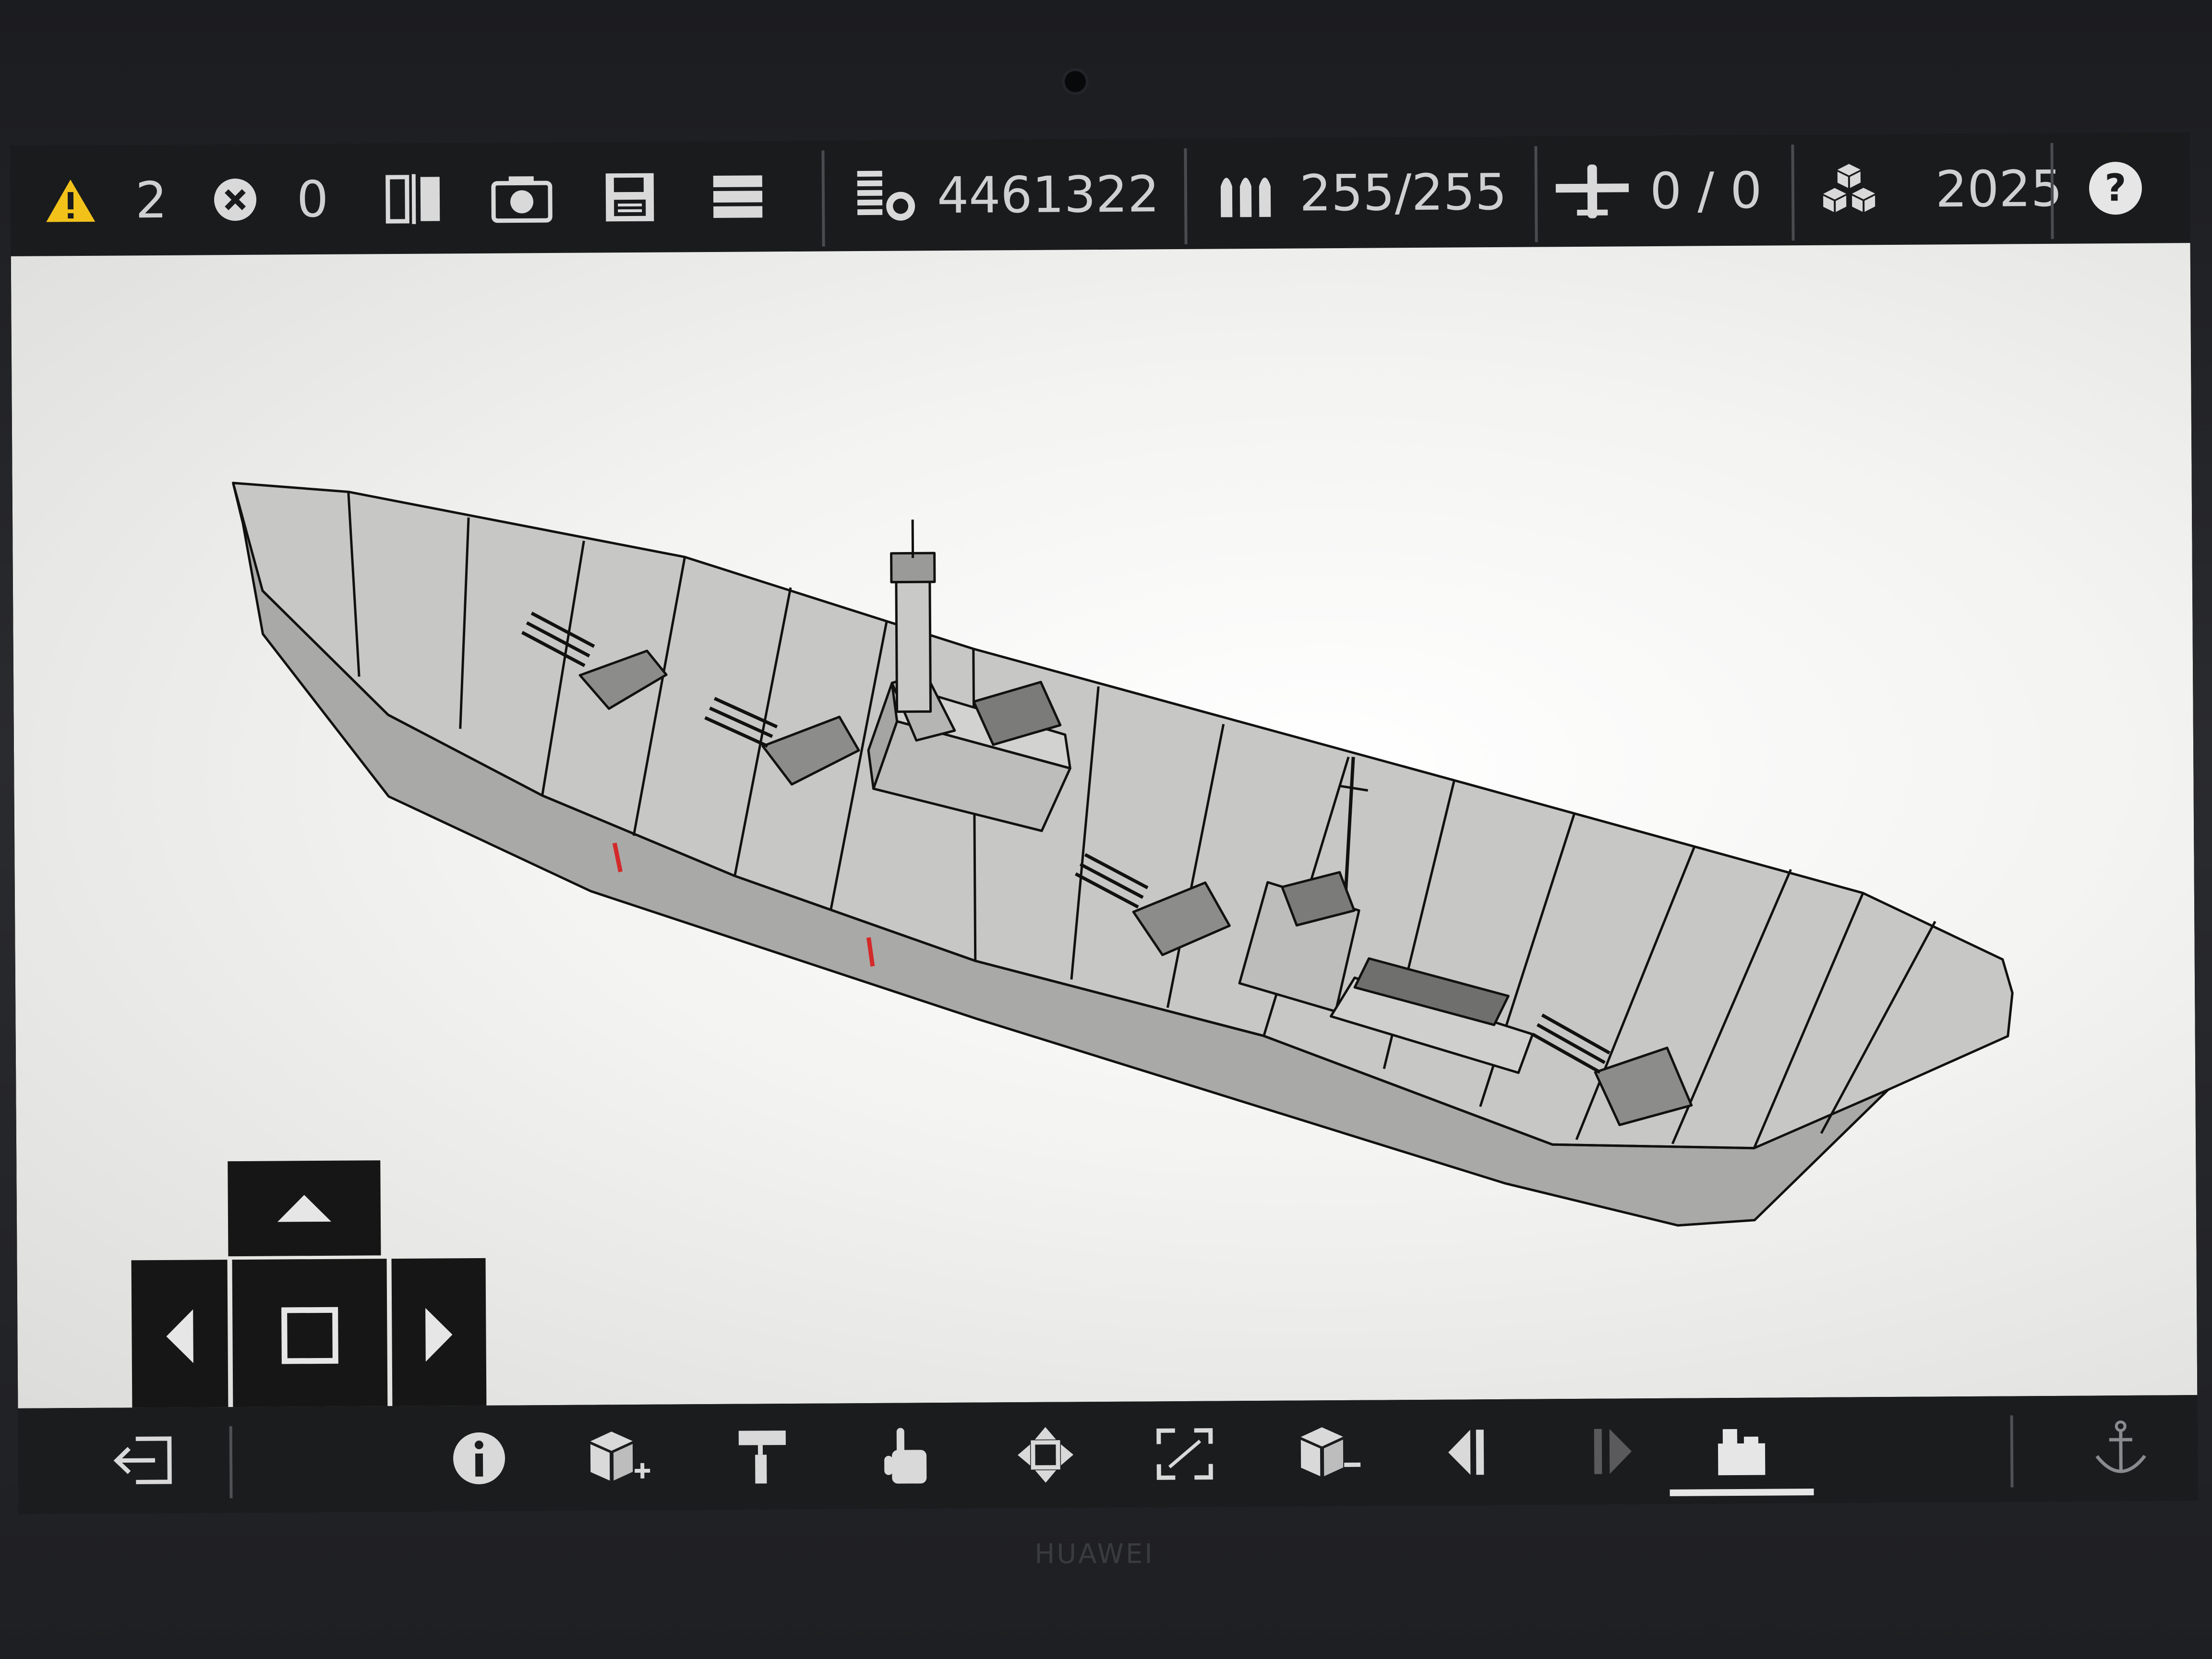 The width and height of the screenshot is (2212, 1659). I want to click on menu-icon, so click(738, 196).